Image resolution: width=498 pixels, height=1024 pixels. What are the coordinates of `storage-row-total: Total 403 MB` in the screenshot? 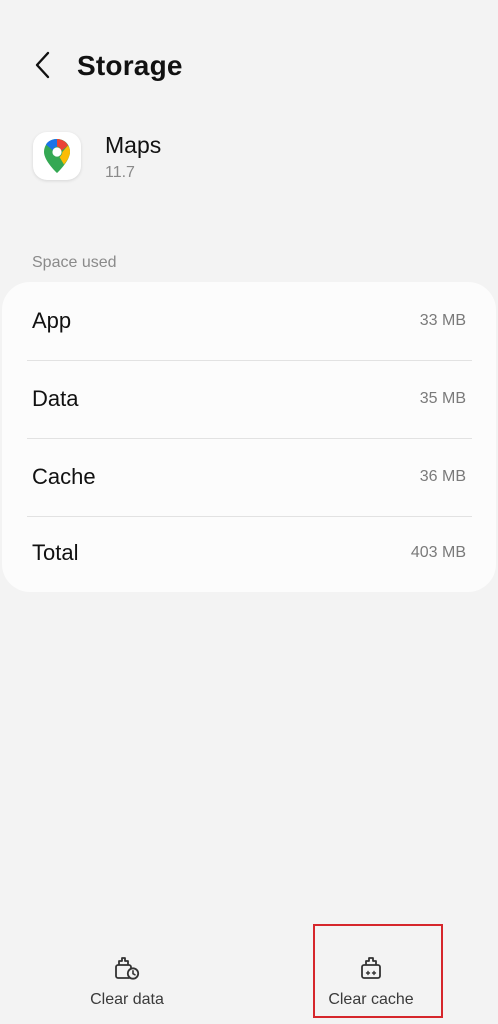 It's located at (249, 553).